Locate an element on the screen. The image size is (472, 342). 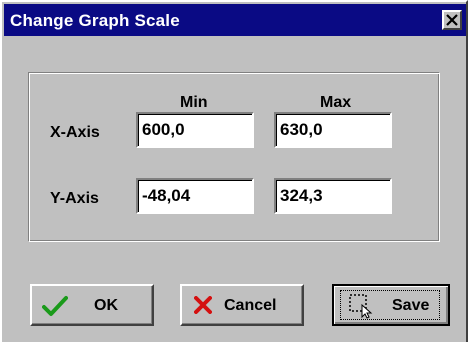
red-x-icon is located at coordinates (203, 305).